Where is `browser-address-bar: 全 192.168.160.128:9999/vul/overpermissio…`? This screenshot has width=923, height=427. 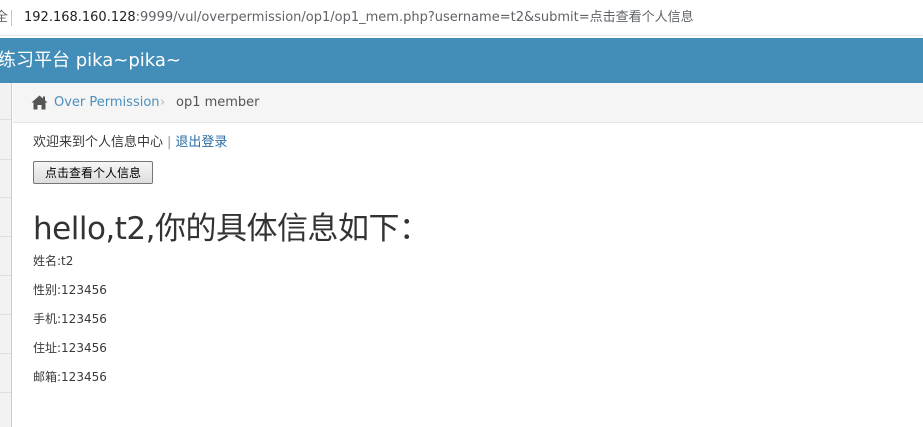
browser-address-bar: 全 192.168.160.128:9999/vul/overpermissio… is located at coordinates (461, 18).